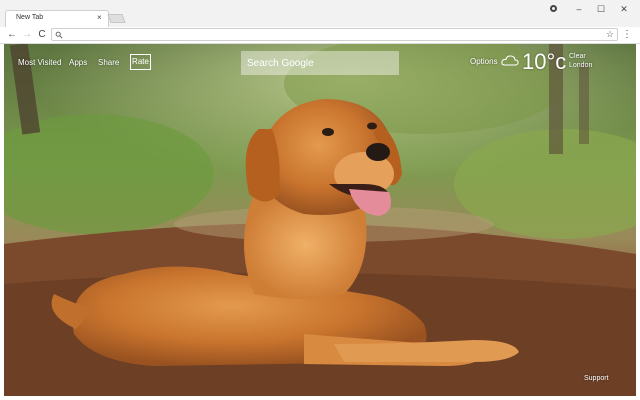  What do you see at coordinates (30, 17) in the screenshot?
I see `tab-title: New Tab` at bounding box center [30, 17].